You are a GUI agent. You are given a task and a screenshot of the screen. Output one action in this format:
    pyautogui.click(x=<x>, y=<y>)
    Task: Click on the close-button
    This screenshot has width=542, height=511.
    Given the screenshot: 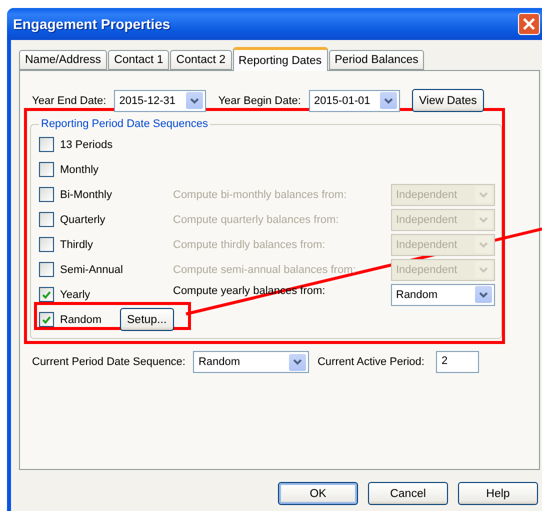 What is the action you would take?
    pyautogui.click(x=529, y=24)
    